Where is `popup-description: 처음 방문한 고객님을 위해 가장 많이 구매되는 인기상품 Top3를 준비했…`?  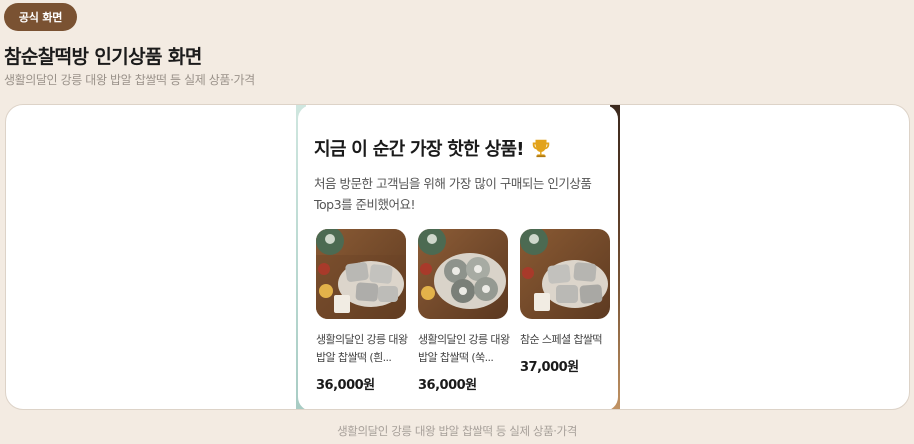
popup-description: 처음 방문한 고객님을 위해 가장 많이 구매되는 인기상품 Top3를 준비했… is located at coordinates (461, 194).